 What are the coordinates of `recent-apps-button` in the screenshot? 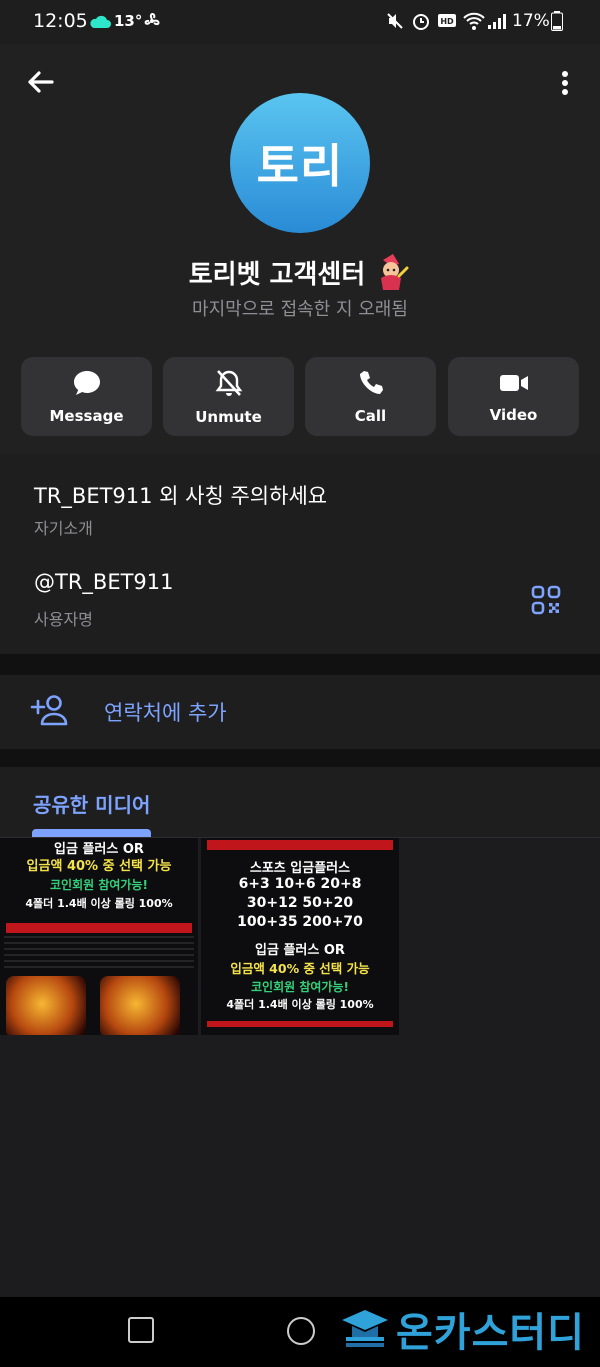 It's located at (141, 1330).